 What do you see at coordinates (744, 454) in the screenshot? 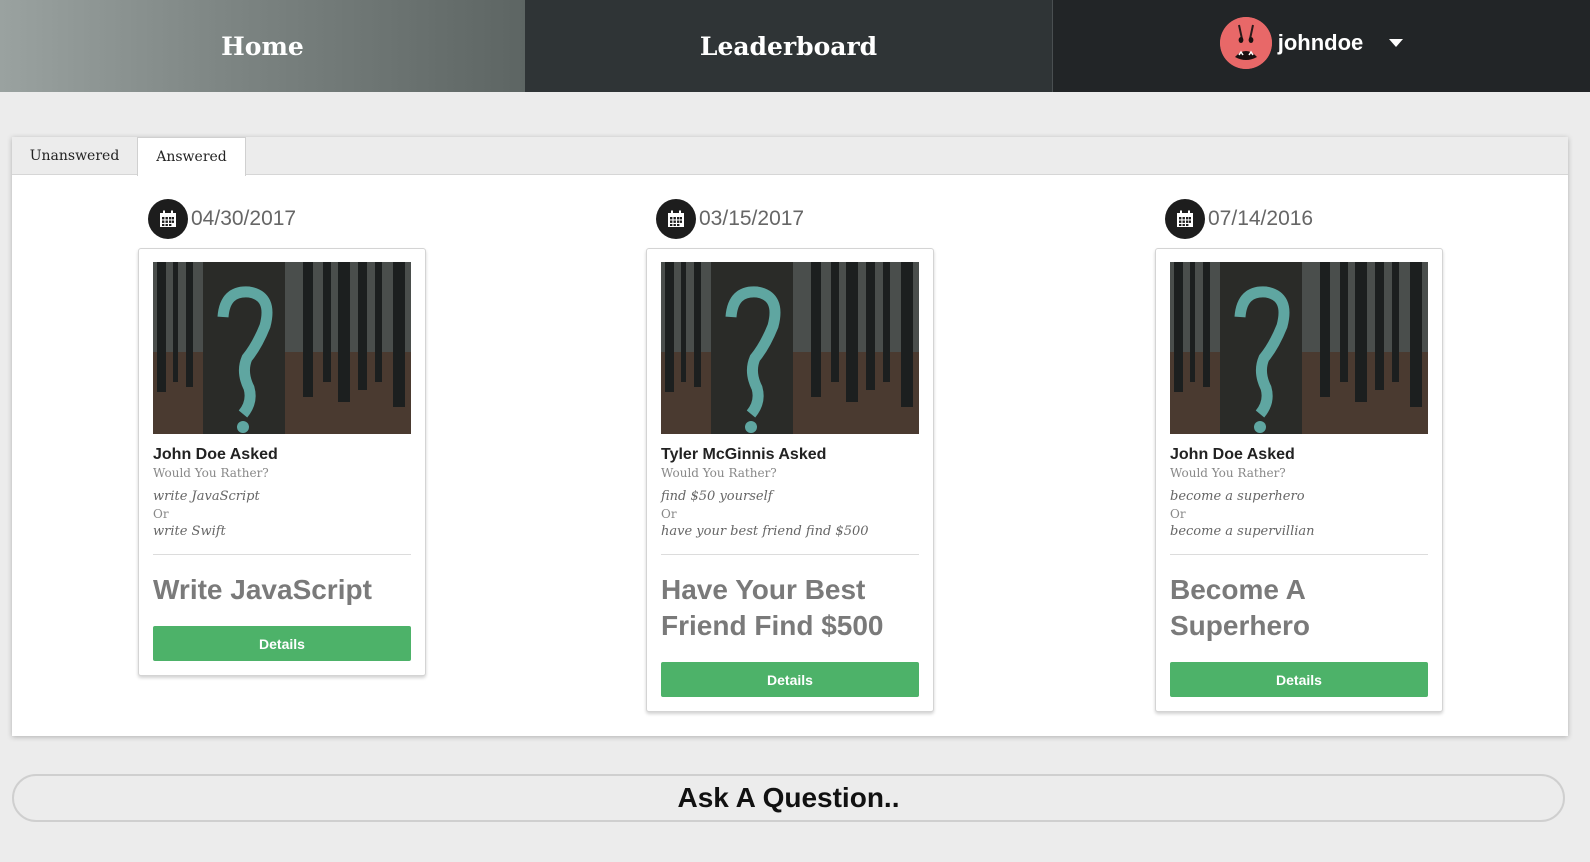
I see `asker-name: Tyler McGinnis Asked` at bounding box center [744, 454].